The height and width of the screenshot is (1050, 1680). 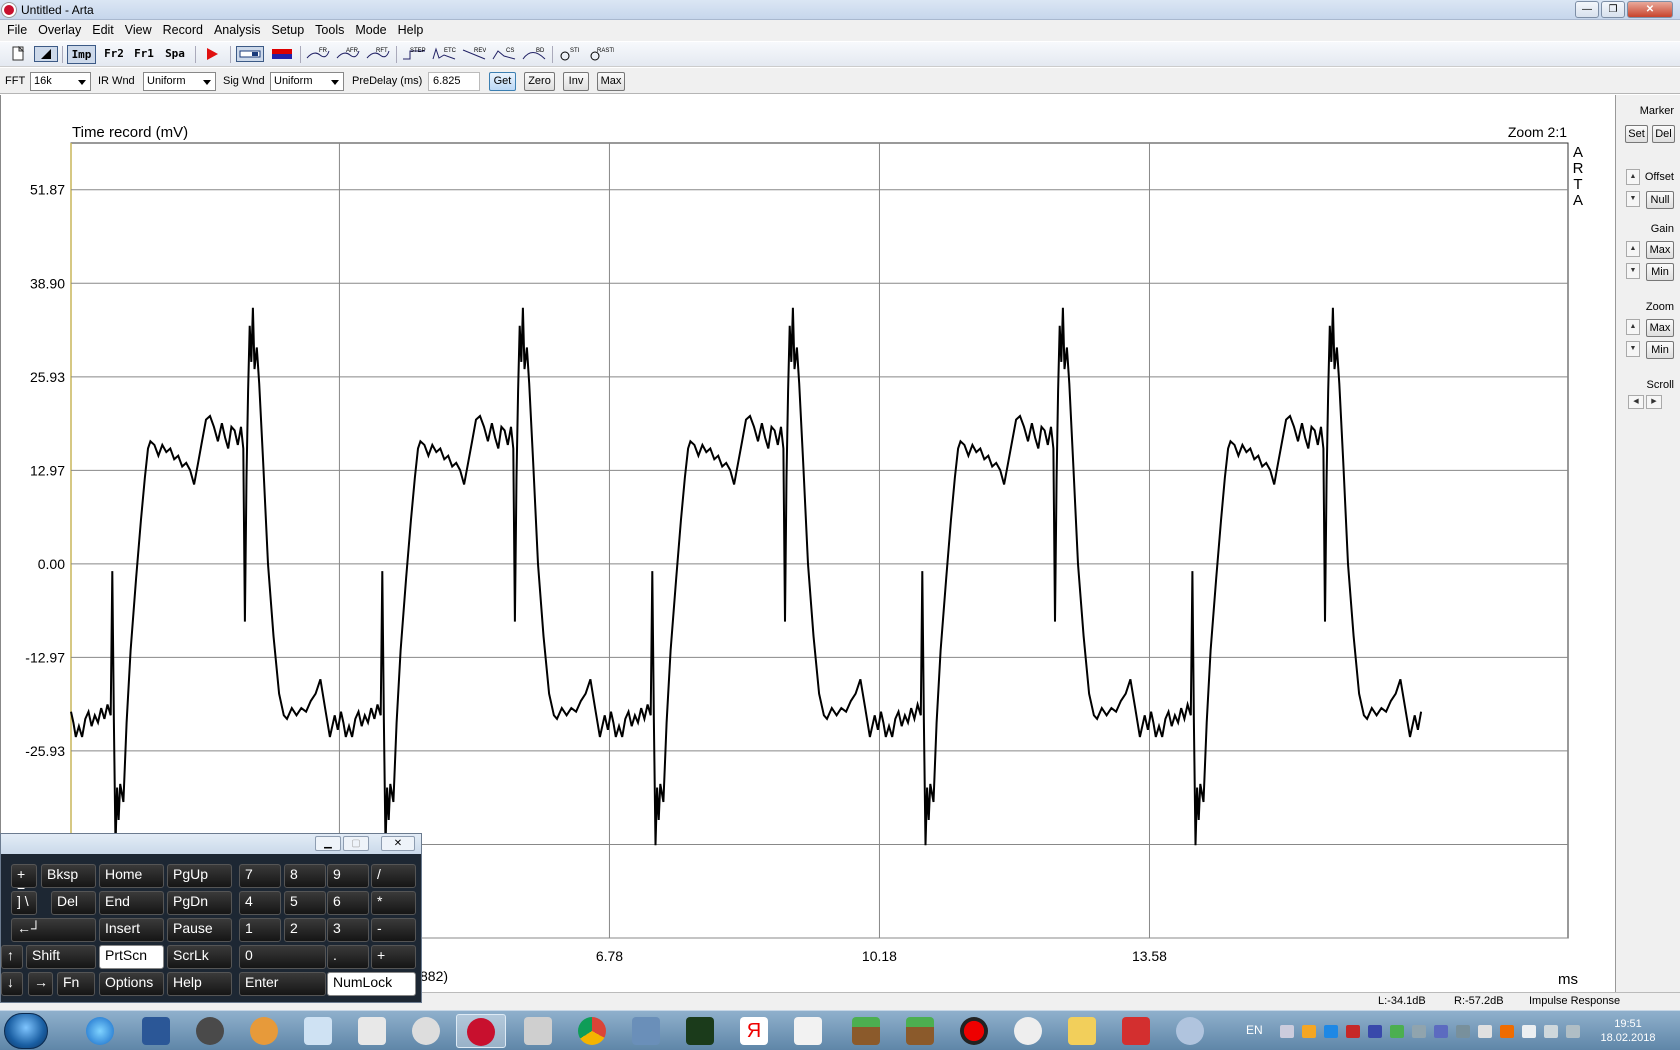 I want to click on rev-icon: REV, so click(x=474, y=54).